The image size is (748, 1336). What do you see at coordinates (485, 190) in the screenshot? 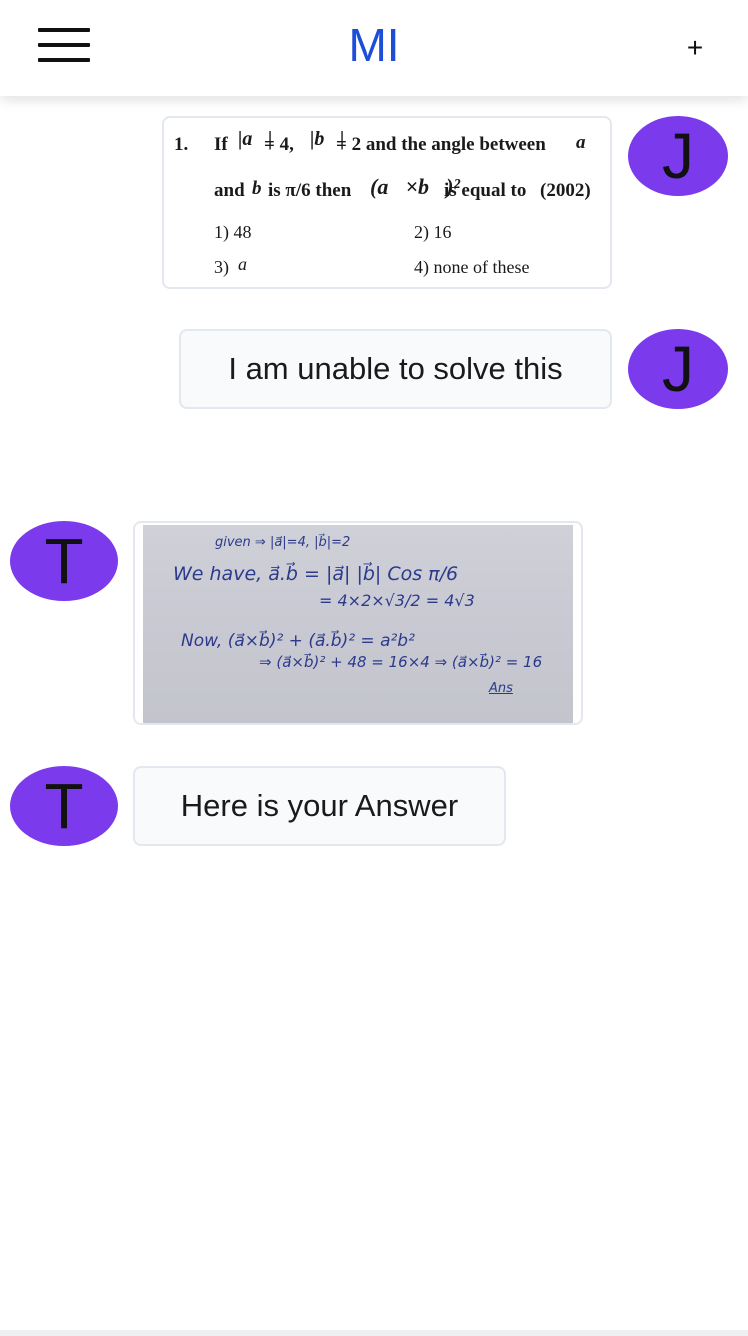
I see `question-text: is equal to` at bounding box center [485, 190].